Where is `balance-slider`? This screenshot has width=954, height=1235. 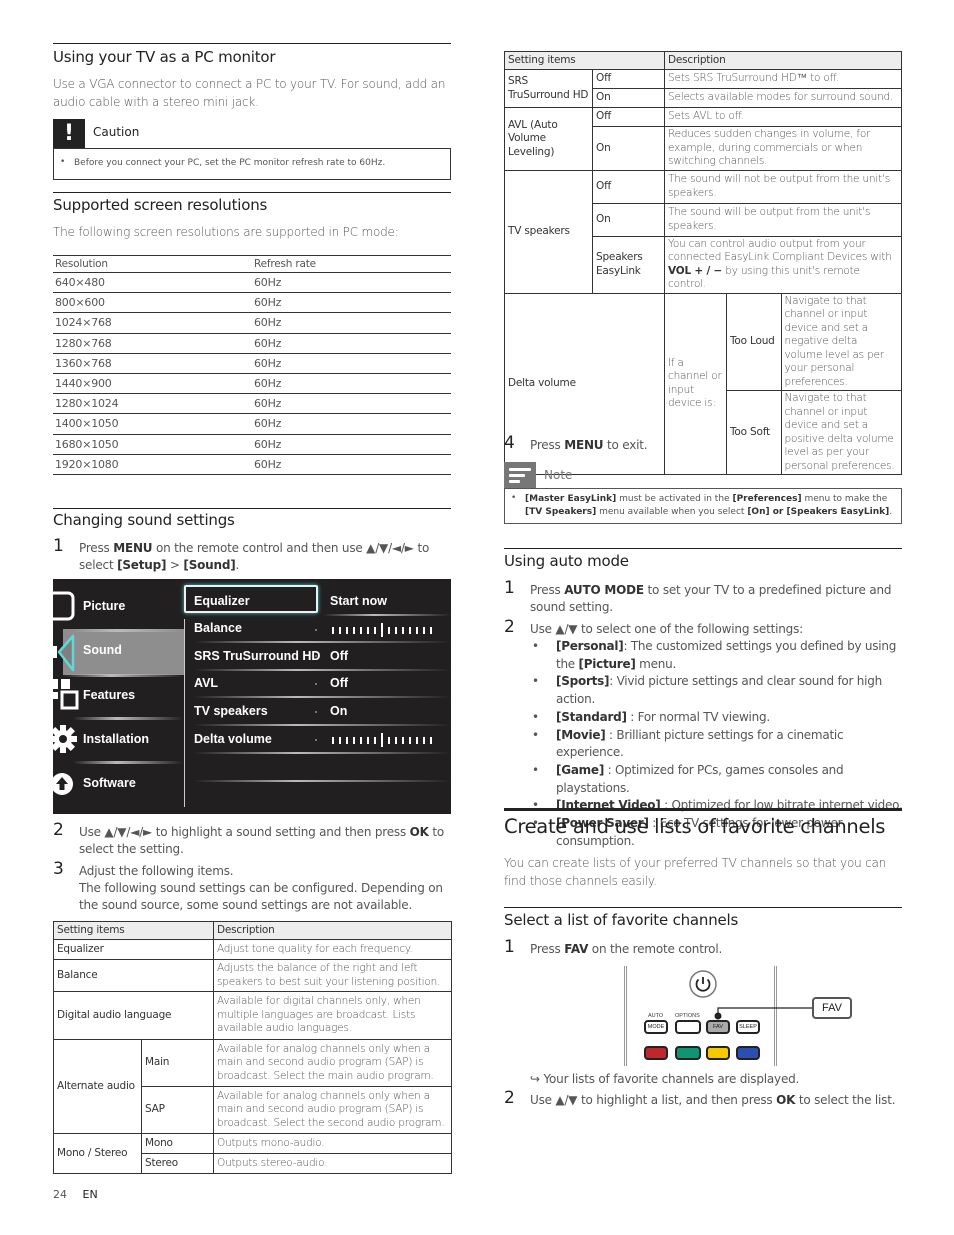
balance-slider is located at coordinates (382, 630).